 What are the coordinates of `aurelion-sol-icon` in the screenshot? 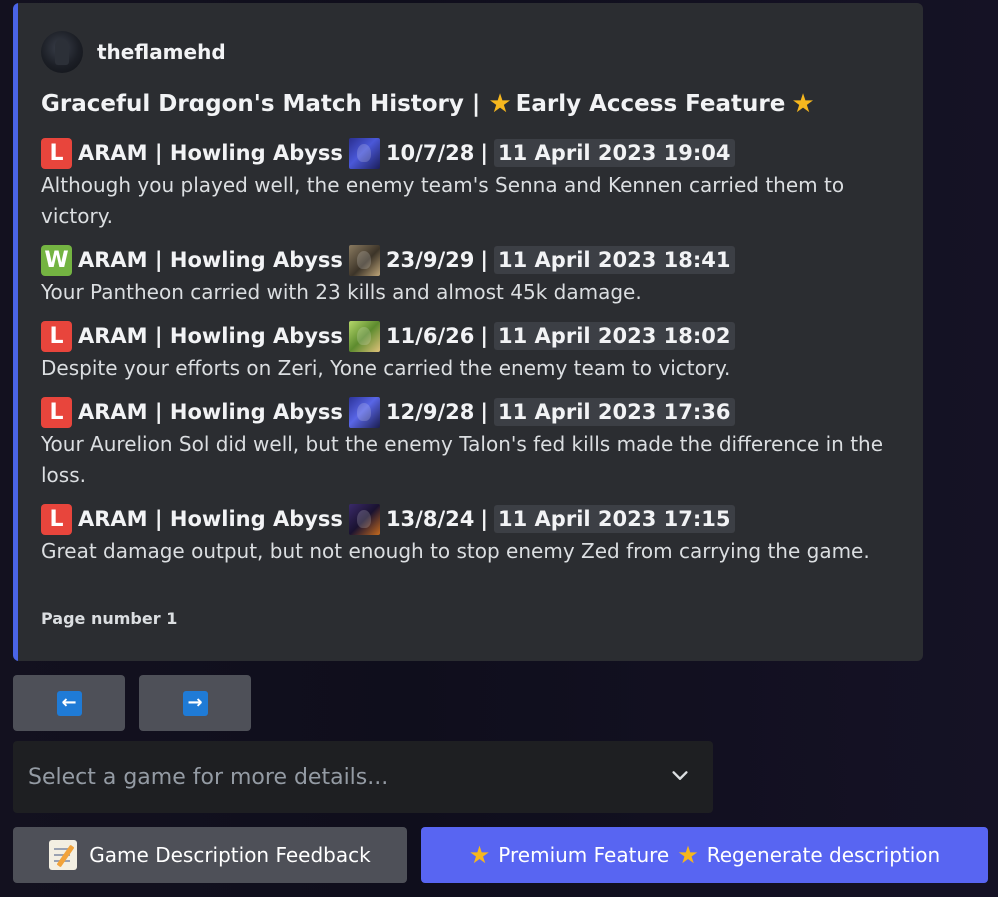 It's located at (364, 412).